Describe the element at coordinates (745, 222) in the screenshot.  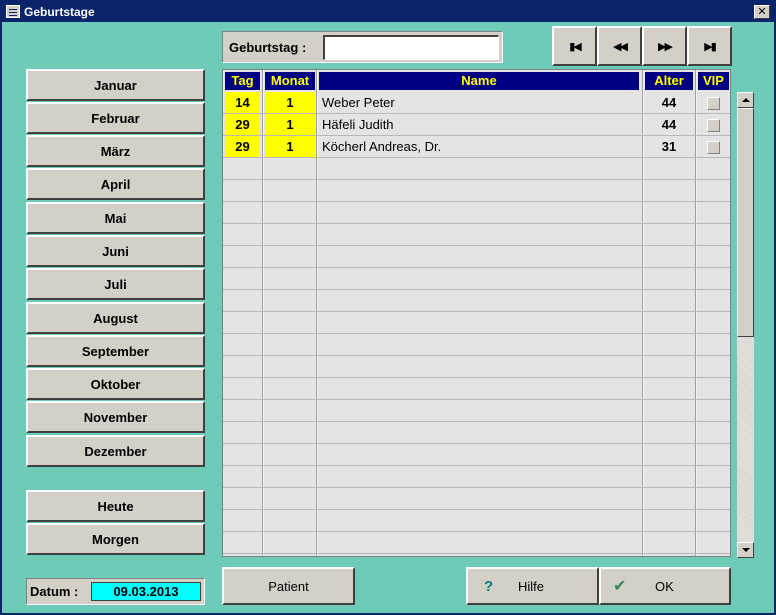
I see `scroll-thumb` at that location.